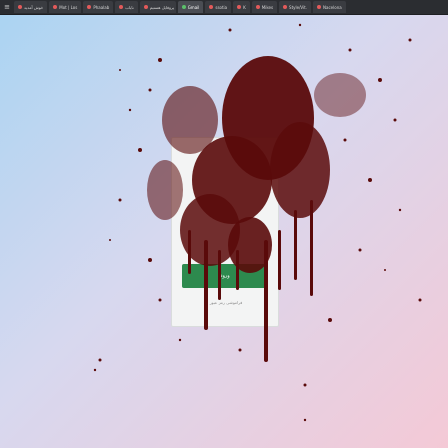 The width and height of the screenshot is (448, 448). I want to click on browser-tab: Nacelona, so click(329, 7).